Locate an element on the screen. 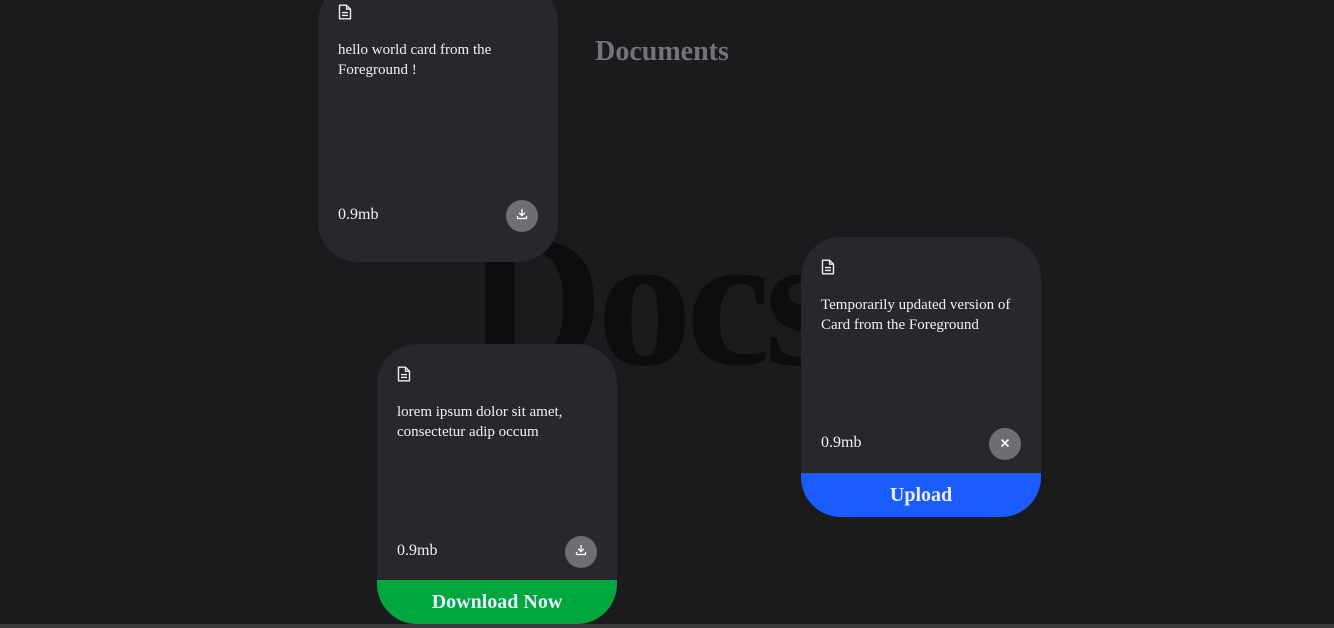  card-description: hello world card from the Foreground ! is located at coordinates (415, 60).